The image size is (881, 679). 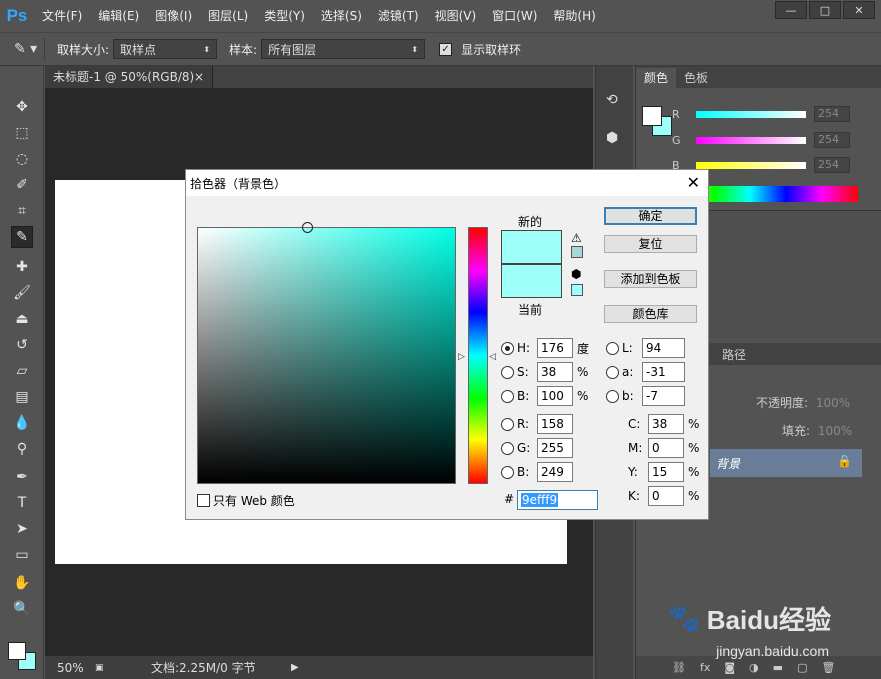 I want to click on pen-tool-icon: ✒, so click(x=22, y=477).